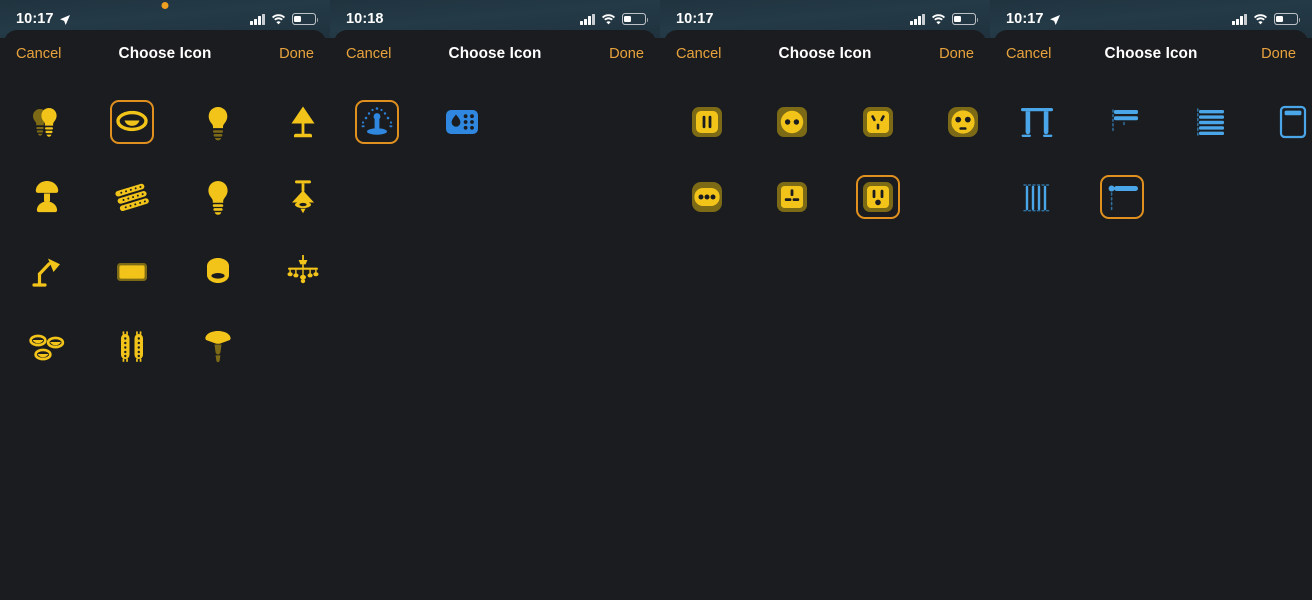  I want to click on outlet-type-c-icon, so click(792, 122).